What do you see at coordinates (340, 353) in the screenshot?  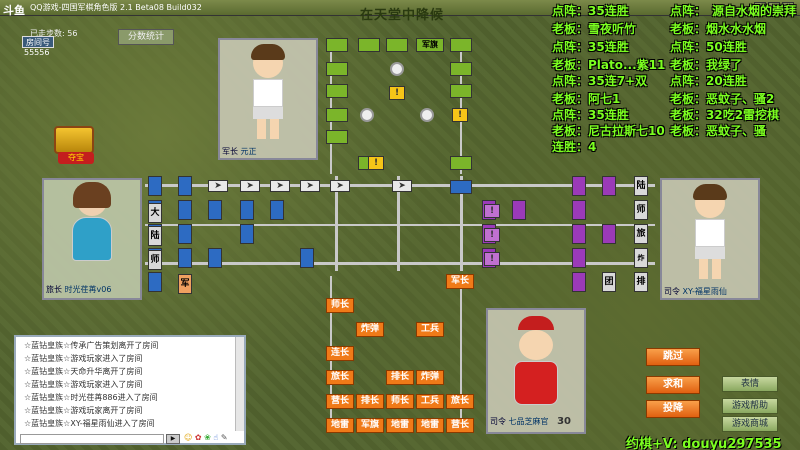 I see `own-piece: 连长` at bounding box center [340, 353].